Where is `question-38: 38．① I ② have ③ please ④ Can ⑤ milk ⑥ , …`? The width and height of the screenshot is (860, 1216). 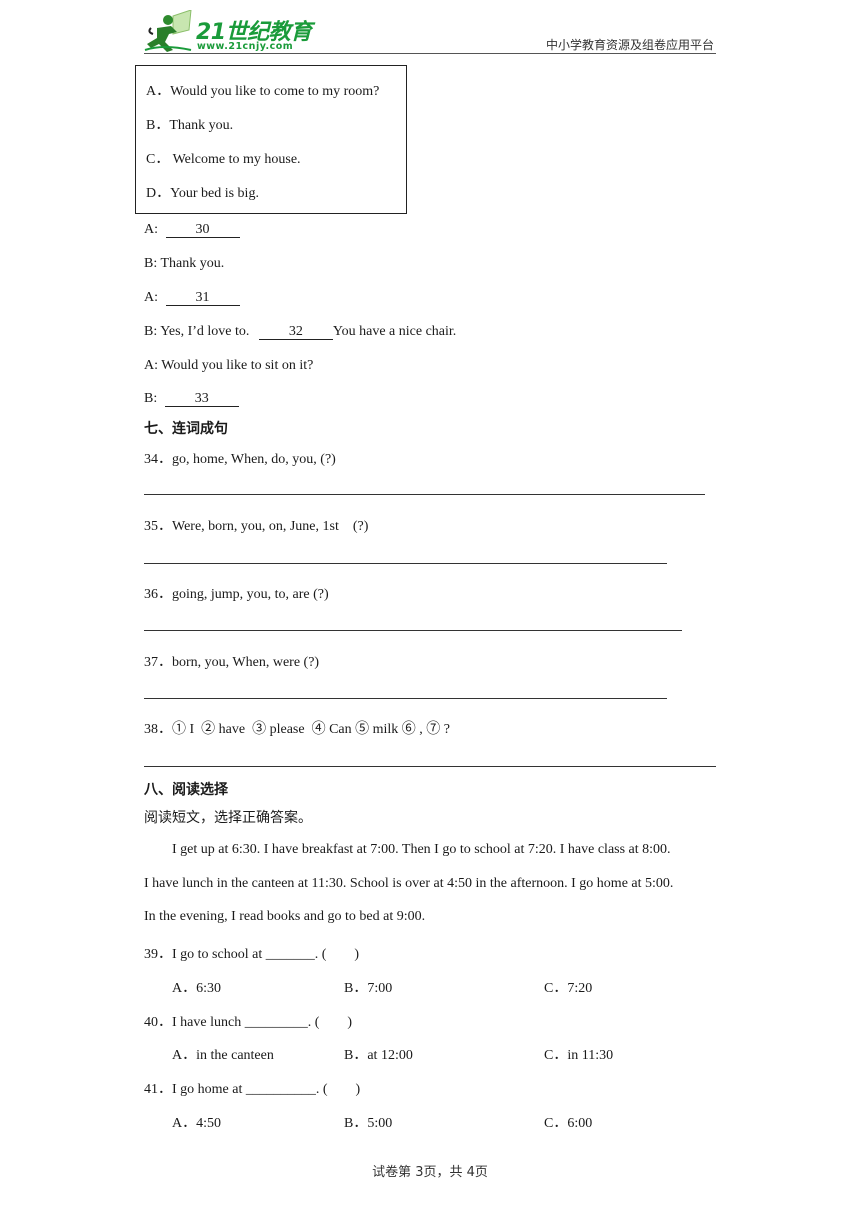 question-38: 38．① I ② have ③ please ④ Can ⑤ milk ⑥ , … is located at coordinates (297, 728).